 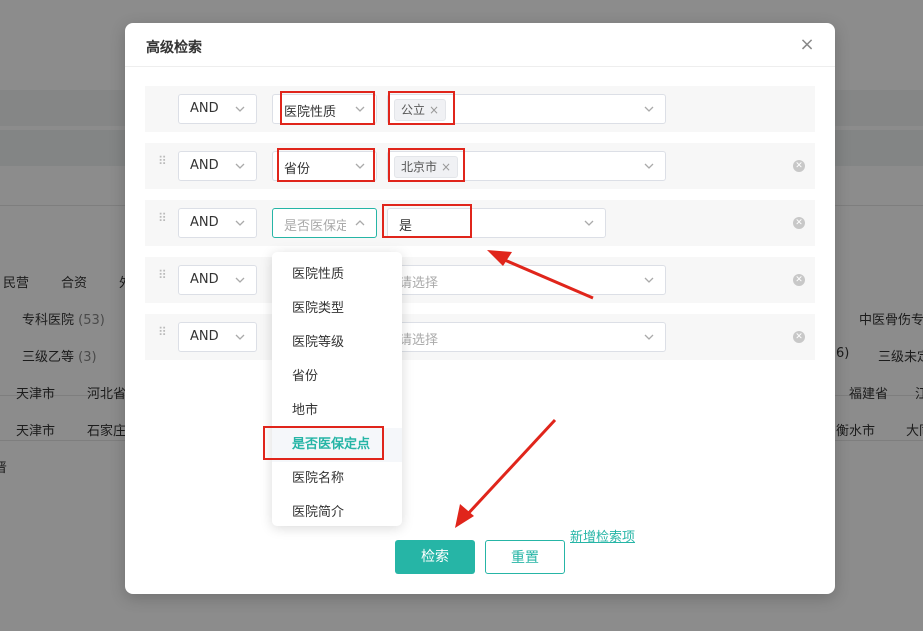 What do you see at coordinates (524, 389) in the screenshot?
I see `annotation-arrows` at bounding box center [524, 389].